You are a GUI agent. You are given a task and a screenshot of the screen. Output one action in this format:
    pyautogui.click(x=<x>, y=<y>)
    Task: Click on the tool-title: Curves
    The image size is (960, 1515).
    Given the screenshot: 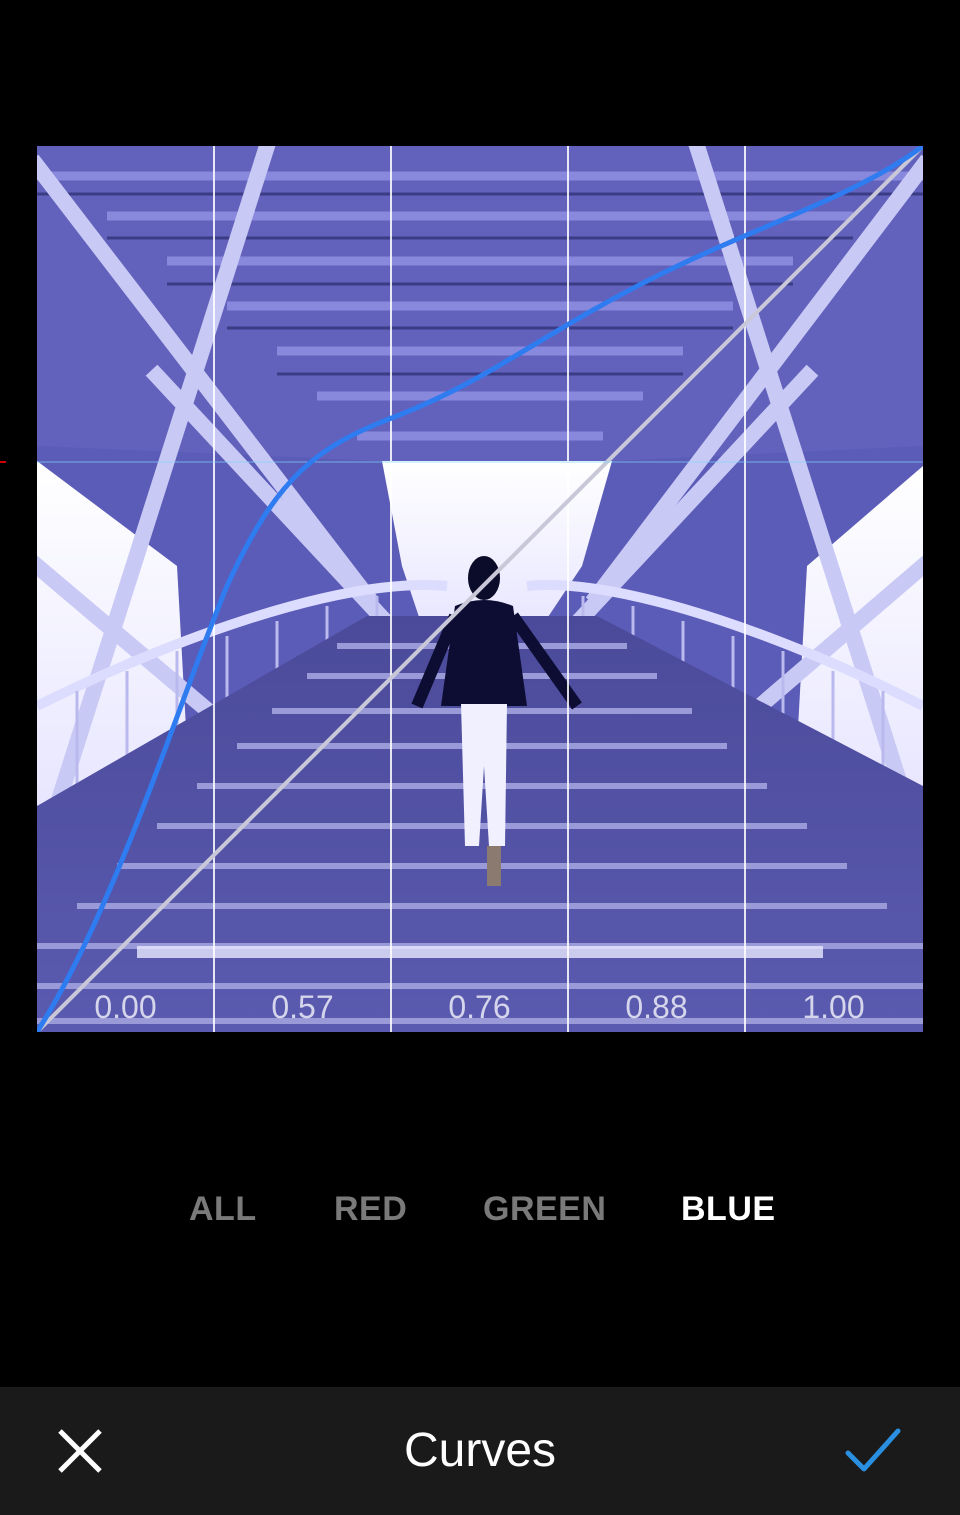 What is the action you would take?
    pyautogui.click(x=480, y=1450)
    